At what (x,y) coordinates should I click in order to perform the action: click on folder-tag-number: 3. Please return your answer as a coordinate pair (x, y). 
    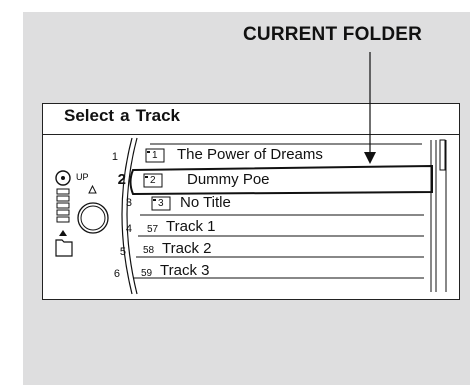
    Looking at the image, I should click on (161, 203).